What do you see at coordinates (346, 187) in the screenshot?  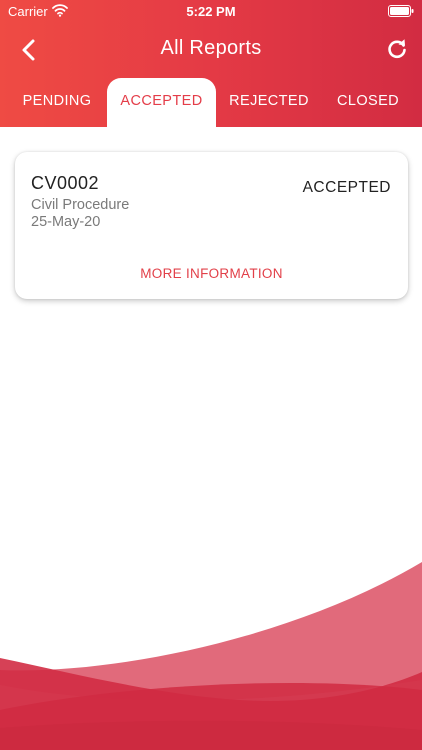 I see `report-status: ACCEPTED` at bounding box center [346, 187].